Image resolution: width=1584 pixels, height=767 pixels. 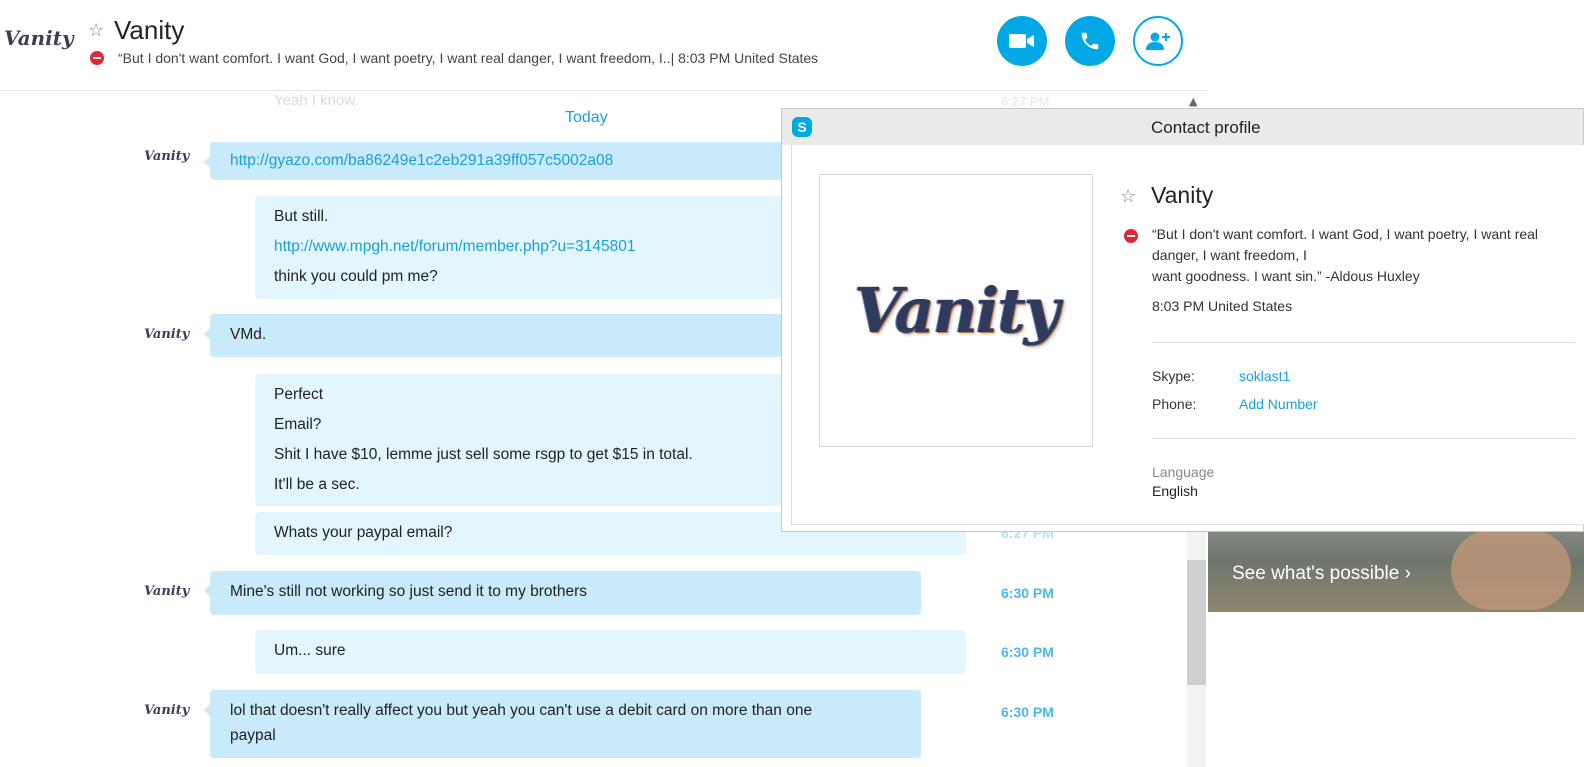 I want to click on promo-link: See what's possible ›, so click(x=1321, y=574).